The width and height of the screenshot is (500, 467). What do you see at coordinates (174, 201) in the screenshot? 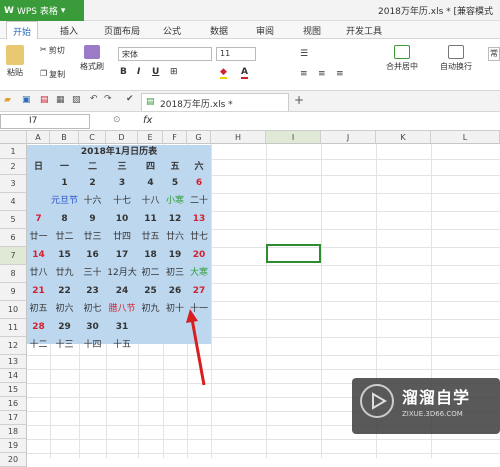
I see `lunar-date: 小寒` at bounding box center [174, 201].